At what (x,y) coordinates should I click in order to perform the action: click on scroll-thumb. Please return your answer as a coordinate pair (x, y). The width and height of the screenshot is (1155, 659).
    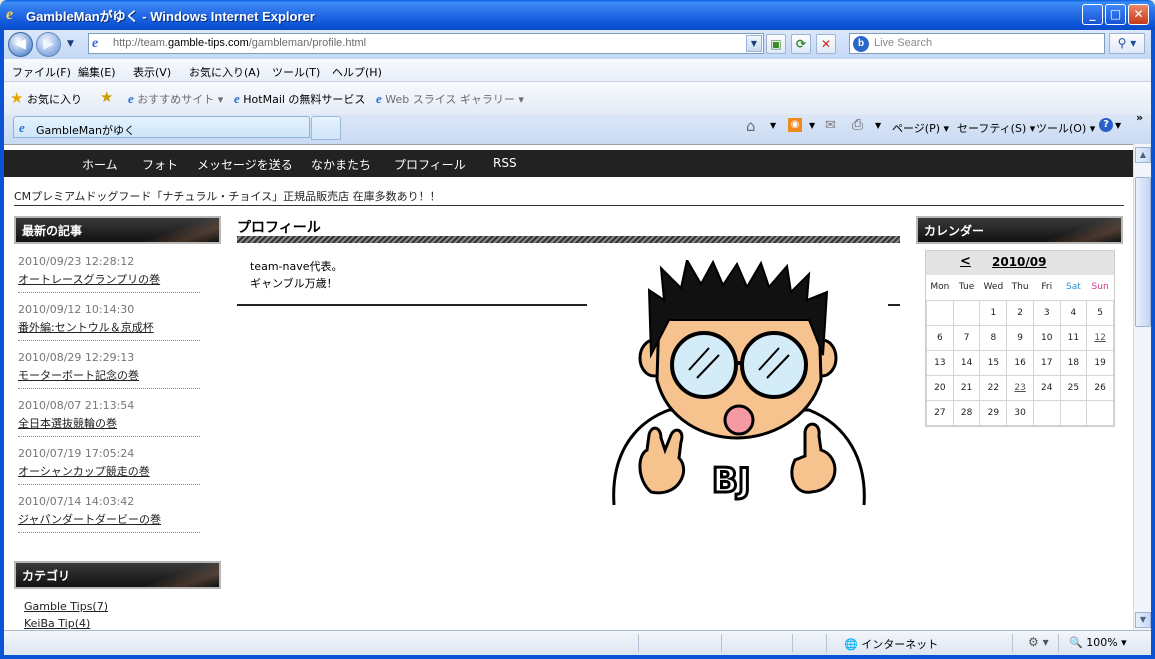
    Looking at the image, I should click on (1143, 252).